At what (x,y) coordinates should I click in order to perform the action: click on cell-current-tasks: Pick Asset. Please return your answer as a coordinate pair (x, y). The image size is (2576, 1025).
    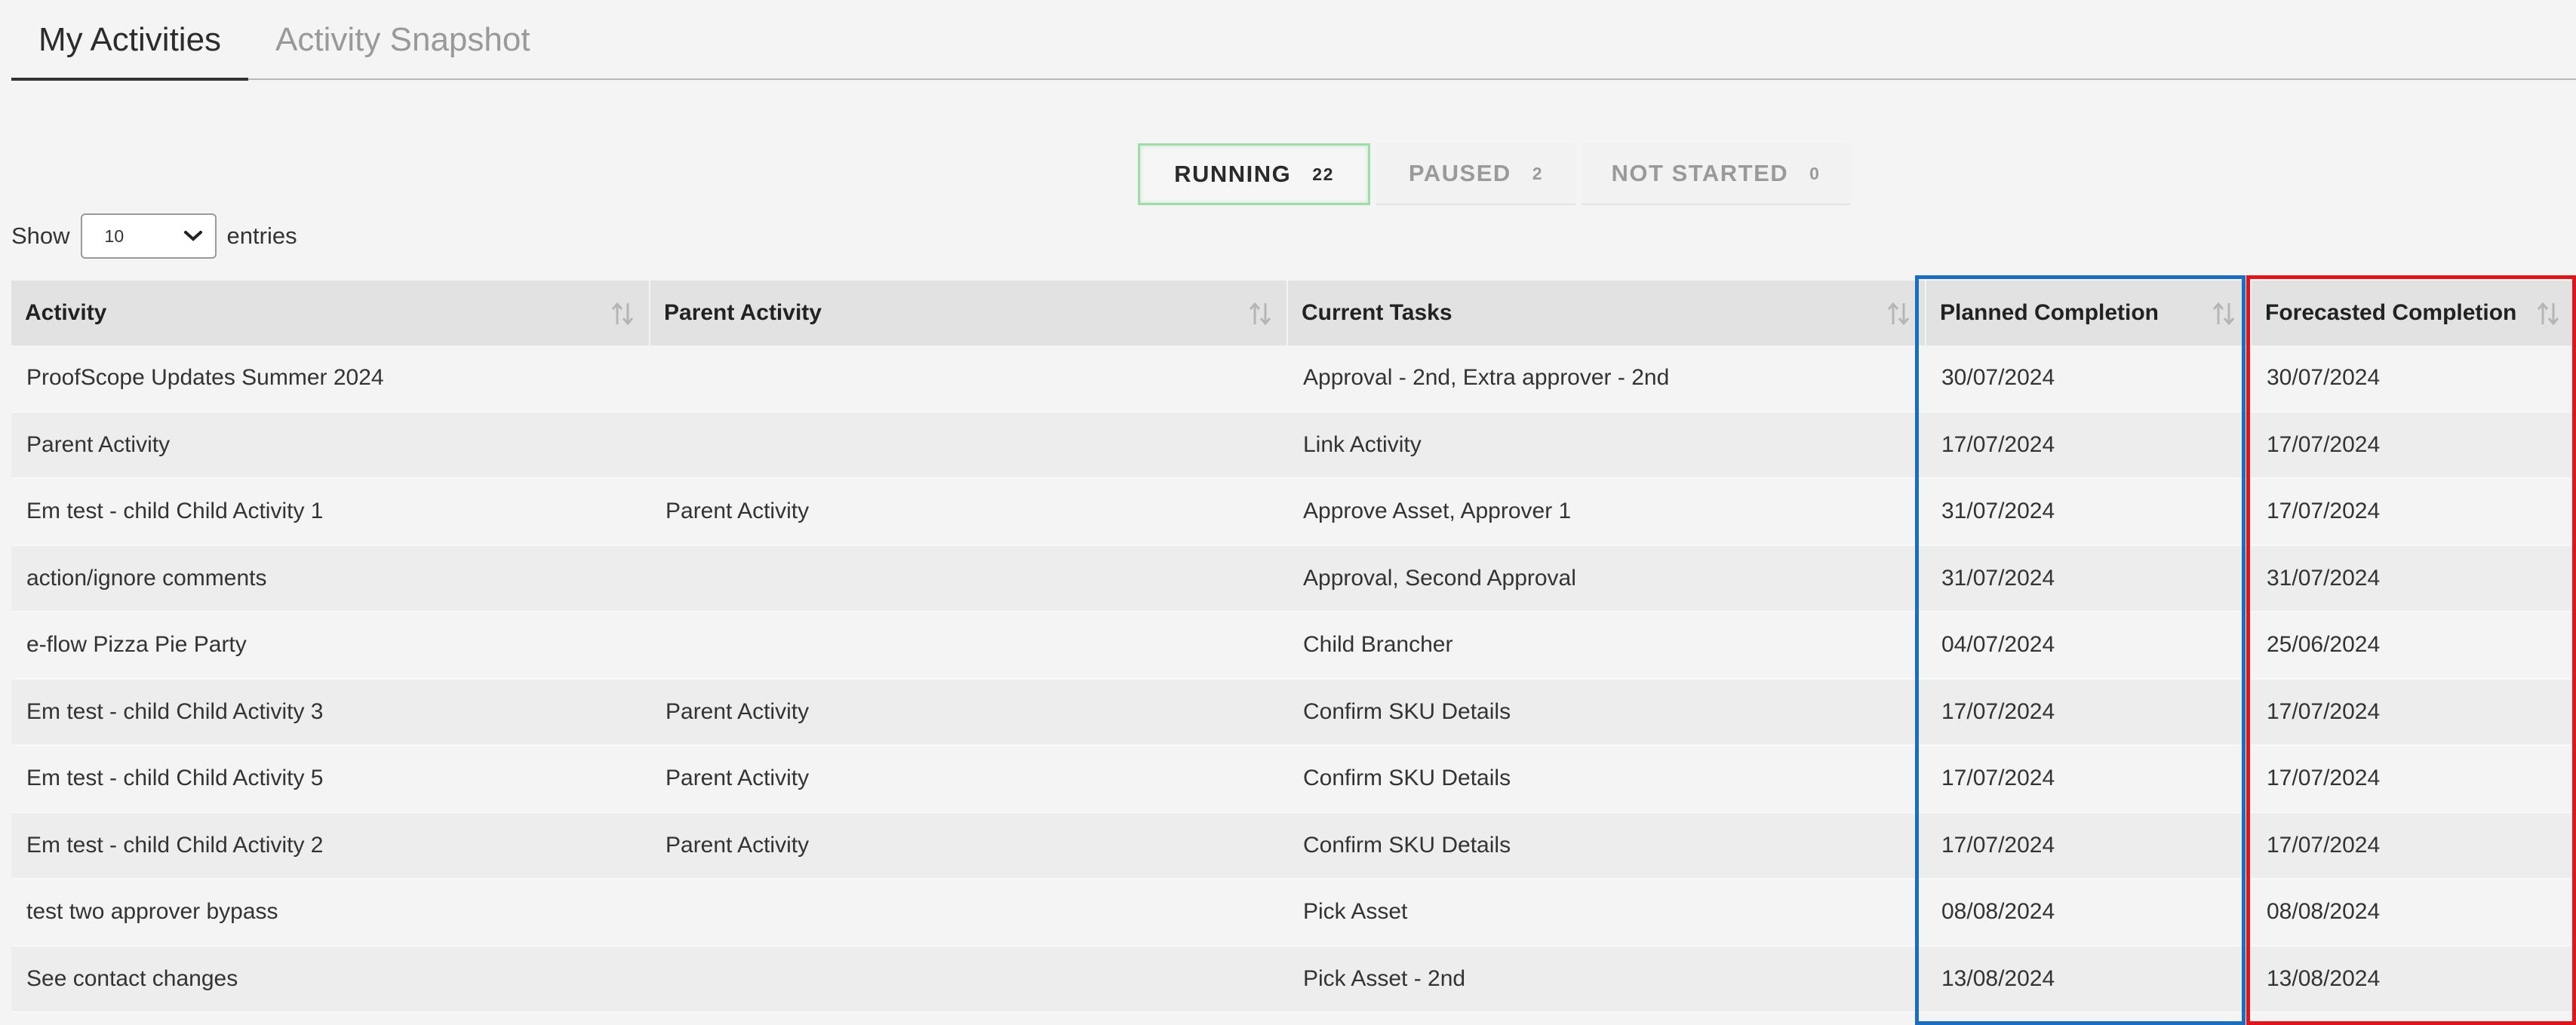
    Looking at the image, I should click on (1355, 912).